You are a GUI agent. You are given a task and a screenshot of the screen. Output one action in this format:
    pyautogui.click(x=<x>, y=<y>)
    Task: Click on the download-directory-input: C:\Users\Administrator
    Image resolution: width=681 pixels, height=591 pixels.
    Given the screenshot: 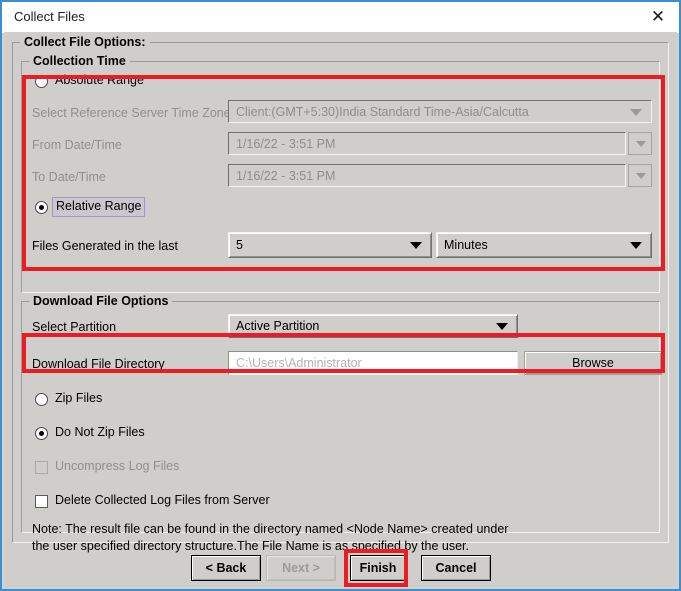 What is the action you would take?
    pyautogui.click(x=373, y=363)
    